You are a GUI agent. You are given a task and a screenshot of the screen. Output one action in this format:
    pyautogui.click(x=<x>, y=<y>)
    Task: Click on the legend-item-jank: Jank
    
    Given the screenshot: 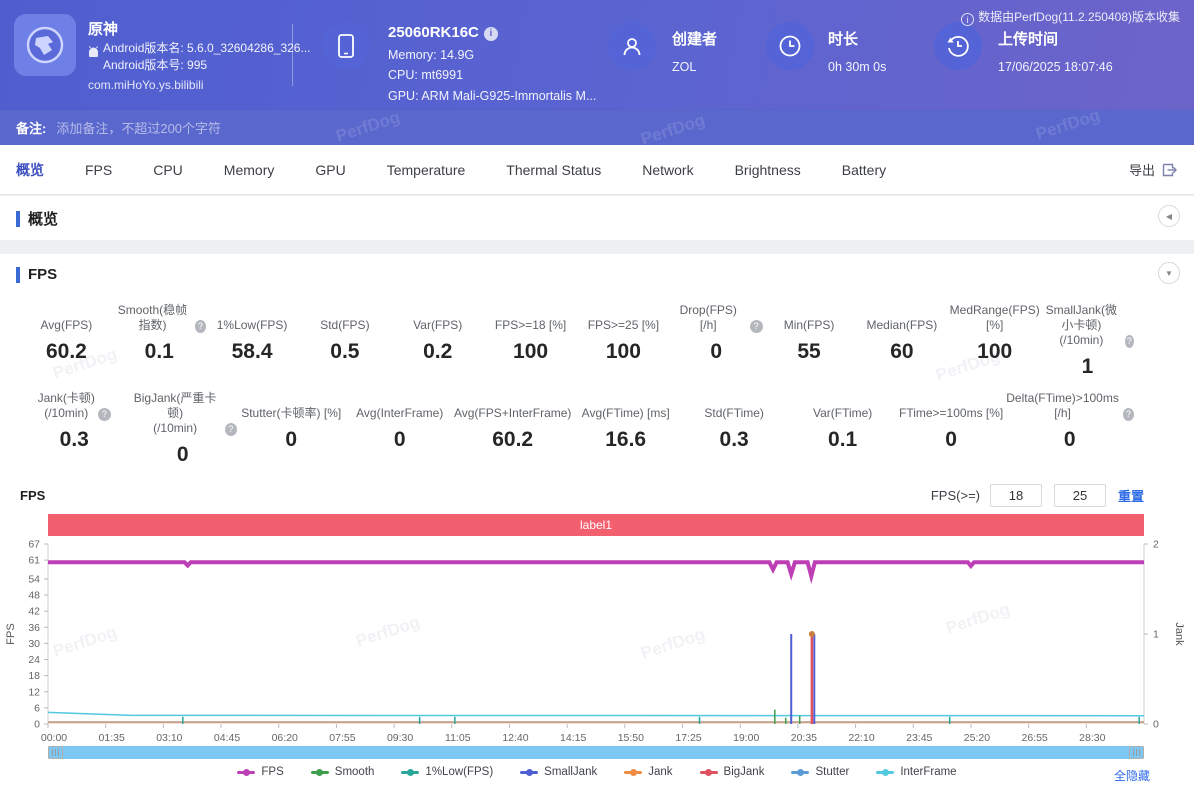 What is the action you would take?
    pyautogui.click(x=648, y=772)
    